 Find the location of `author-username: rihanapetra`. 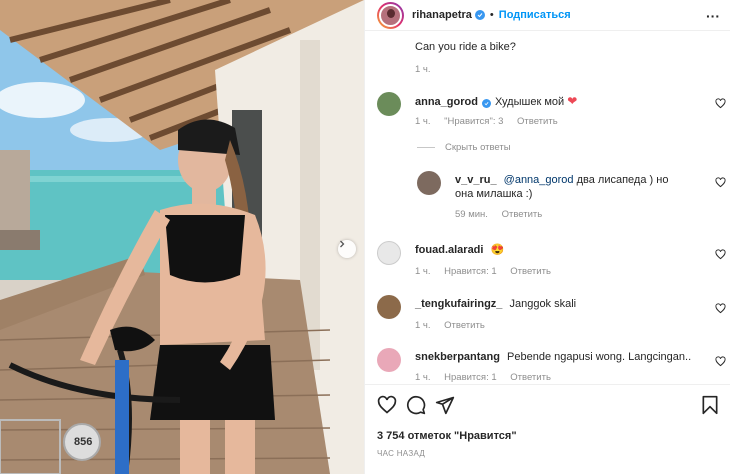

author-username: rihanapetra is located at coordinates (442, 15).